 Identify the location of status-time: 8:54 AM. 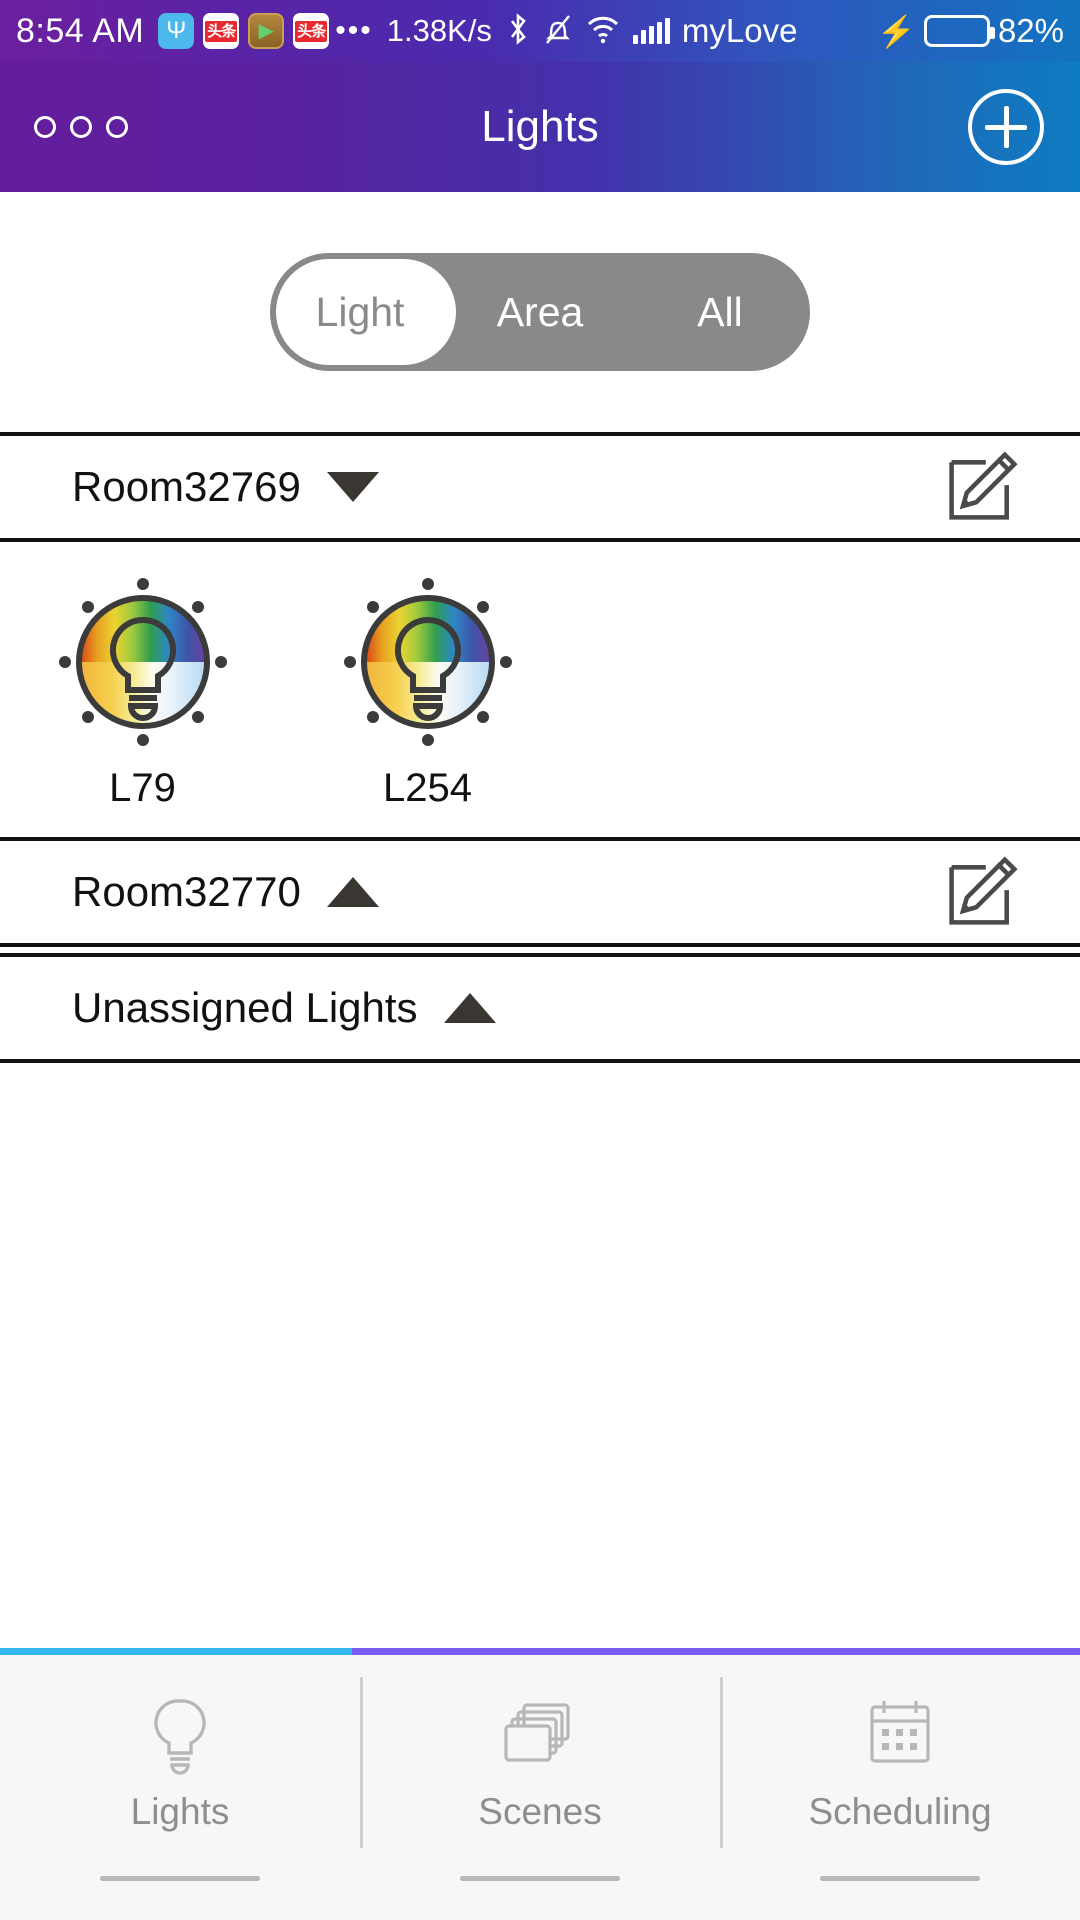
(80, 30).